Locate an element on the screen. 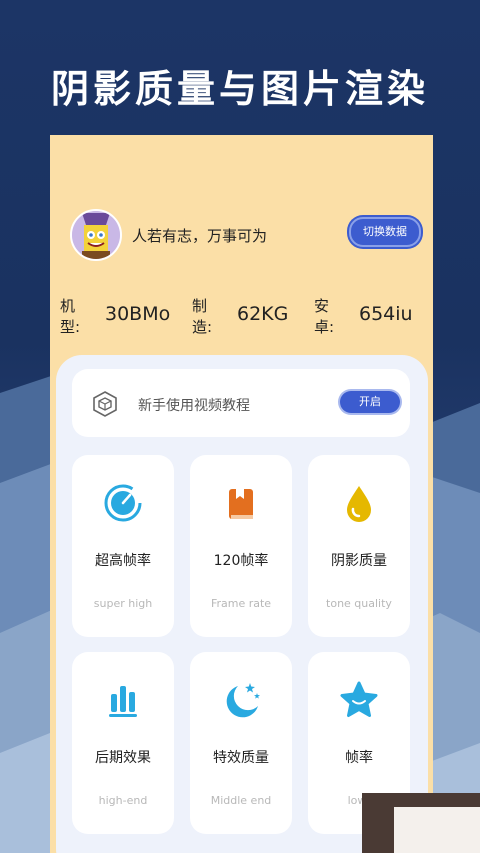 The image size is (480, 853). tutorial-text: 新手使用视频教程 is located at coordinates (194, 406).